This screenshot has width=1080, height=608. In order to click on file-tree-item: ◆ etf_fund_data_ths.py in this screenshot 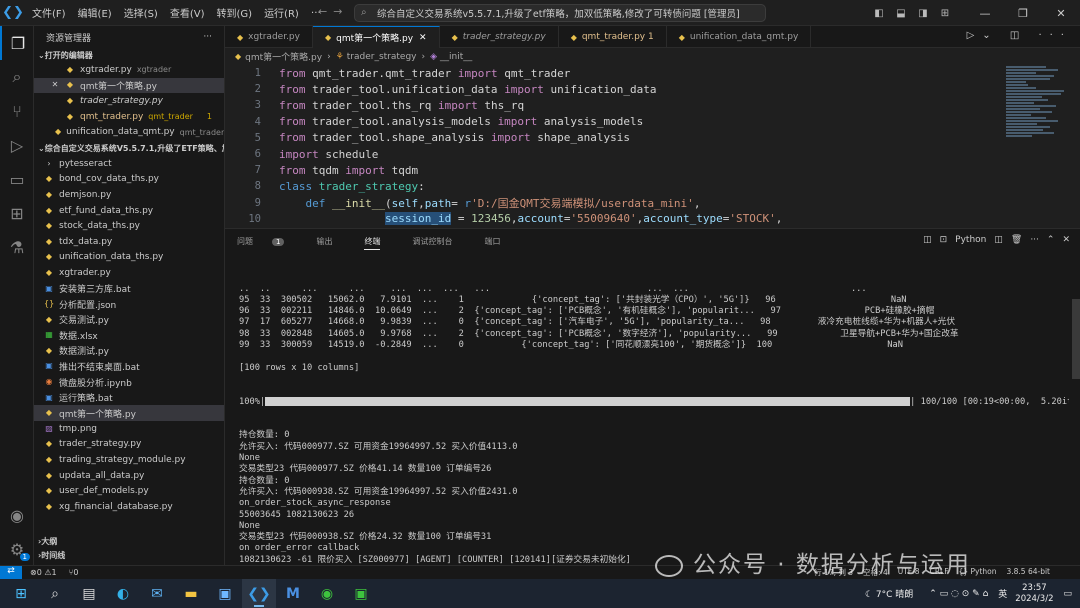, I will do `click(129, 211)`.